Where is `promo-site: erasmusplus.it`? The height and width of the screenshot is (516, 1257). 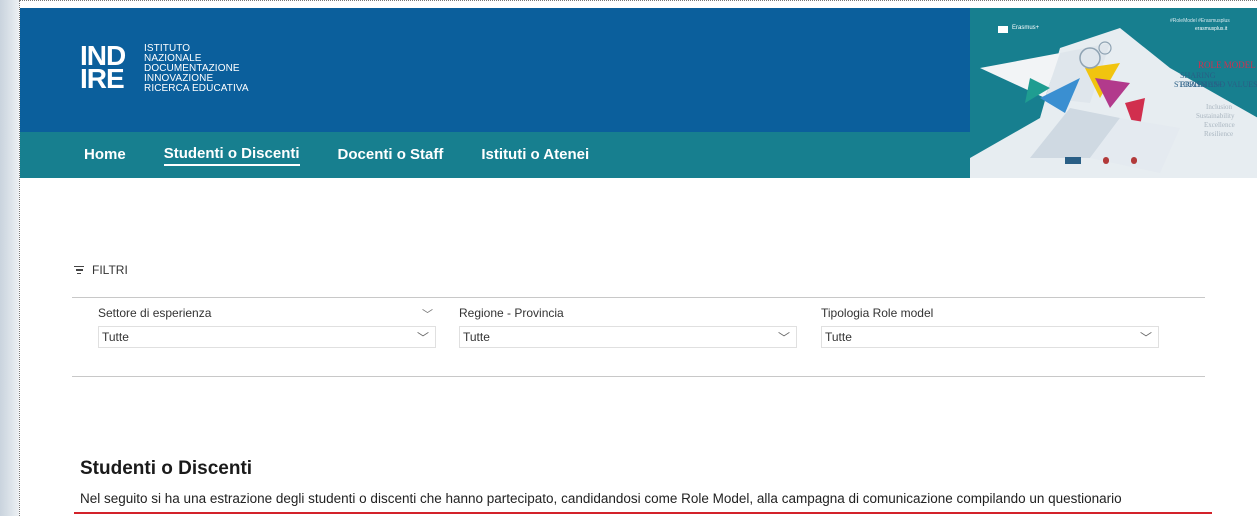
promo-site: erasmusplus.it is located at coordinates (1211, 29).